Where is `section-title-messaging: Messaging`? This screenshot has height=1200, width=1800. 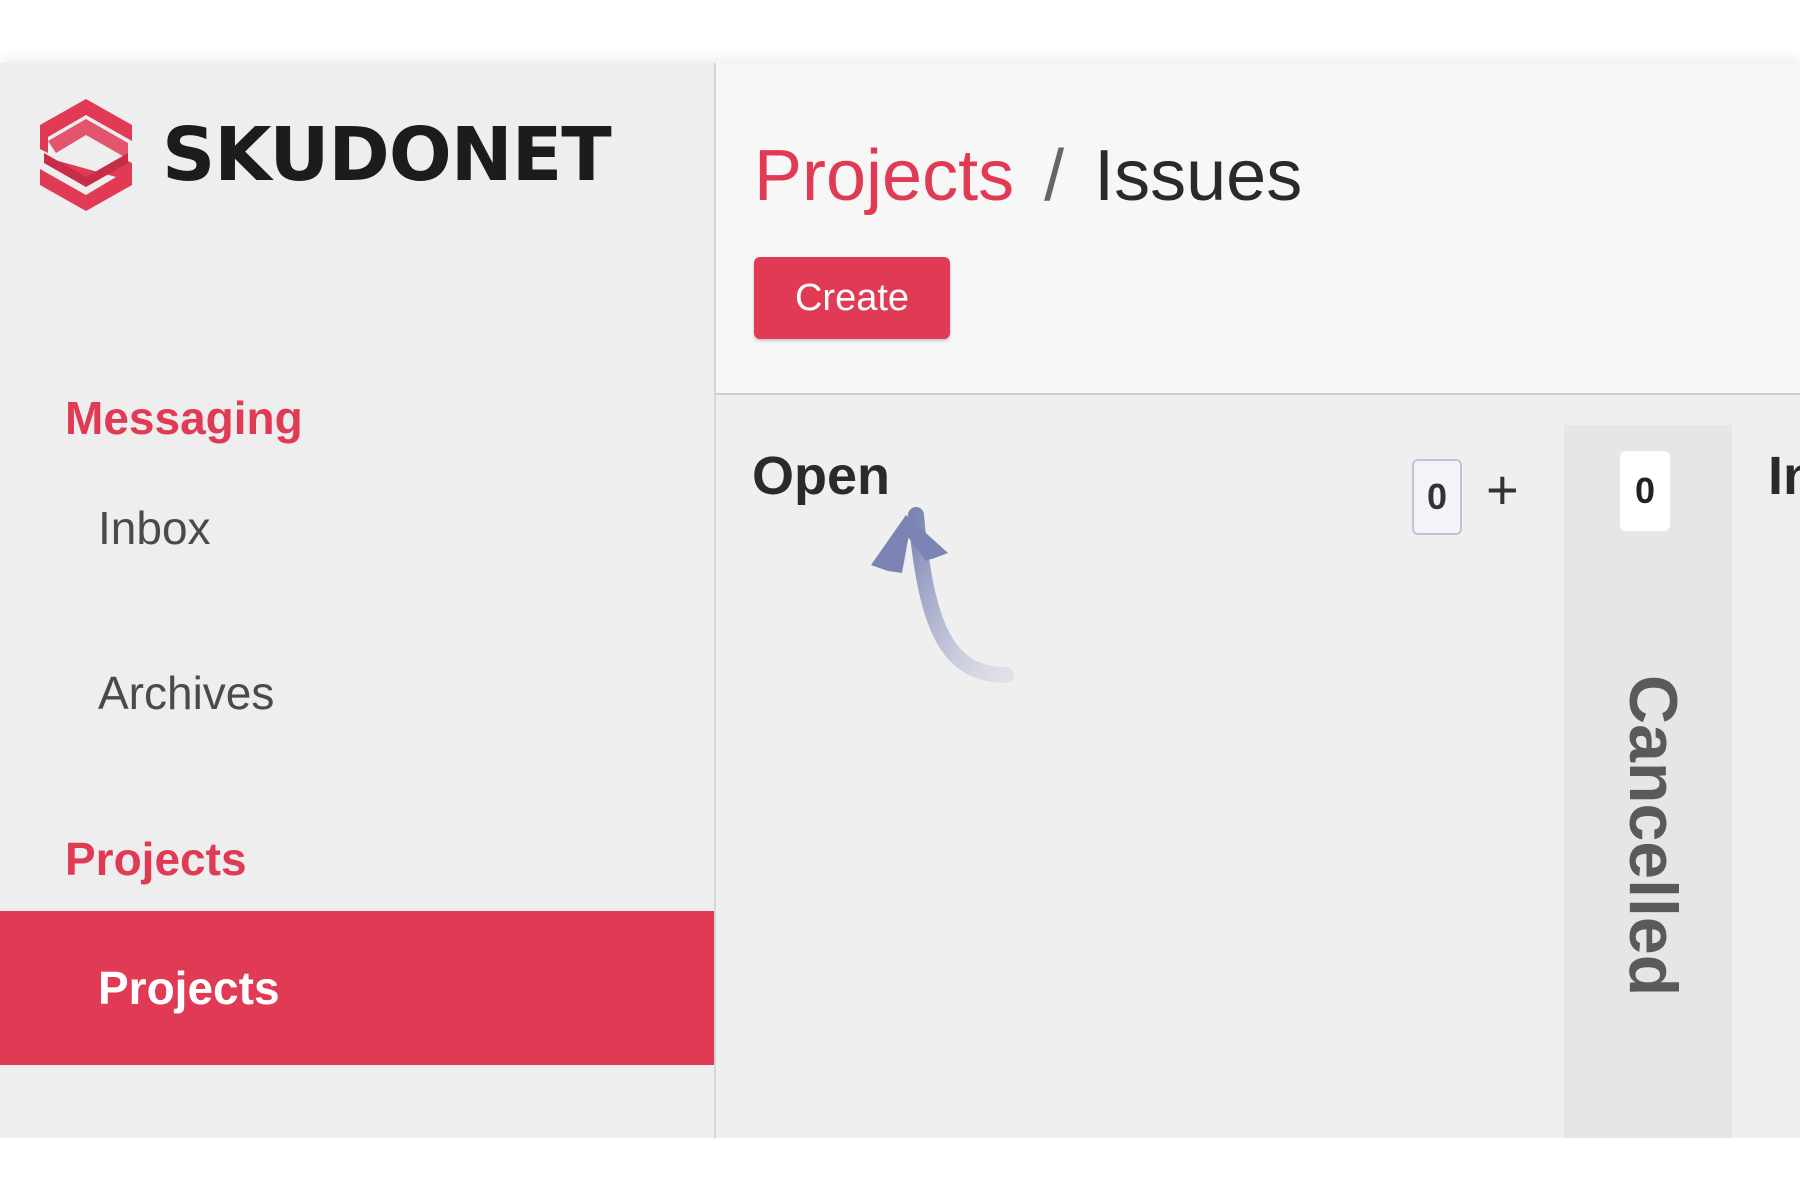
section-title-messaging: Messaging is located at coordinates (184, 418).